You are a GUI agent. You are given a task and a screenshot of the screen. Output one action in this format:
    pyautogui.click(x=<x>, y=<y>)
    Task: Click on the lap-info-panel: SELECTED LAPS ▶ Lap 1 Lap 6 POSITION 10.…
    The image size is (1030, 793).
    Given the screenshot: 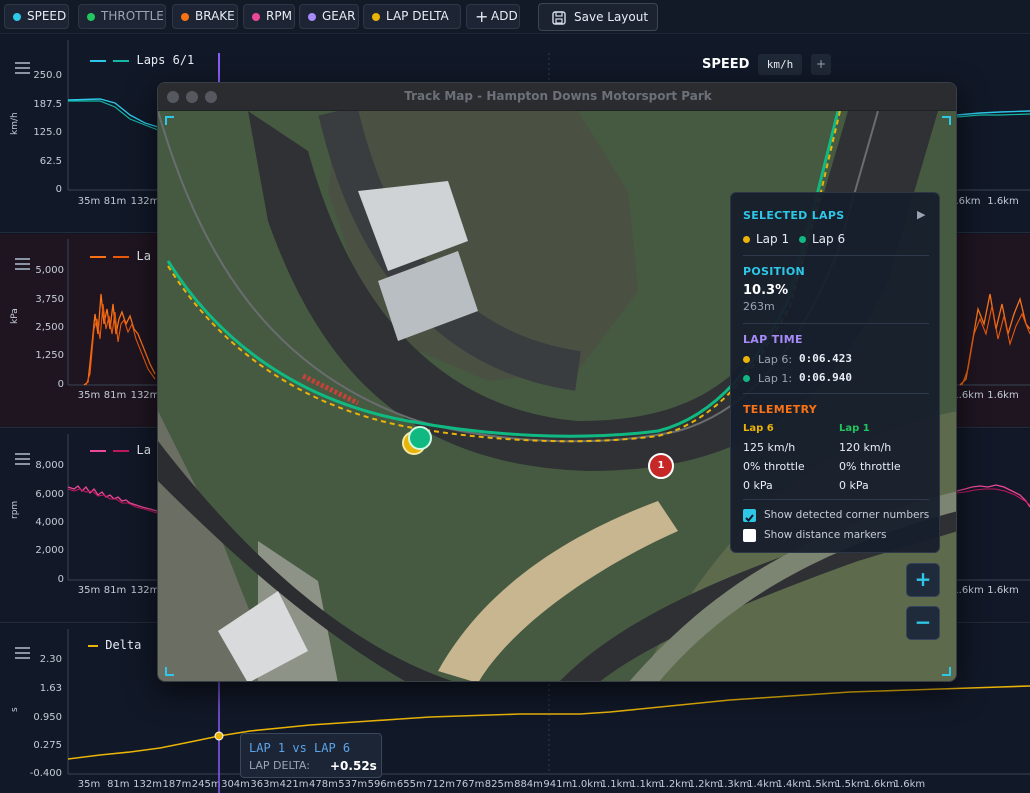 What is the action you would take?
    pyautogui.click(x=835, y=372)
    